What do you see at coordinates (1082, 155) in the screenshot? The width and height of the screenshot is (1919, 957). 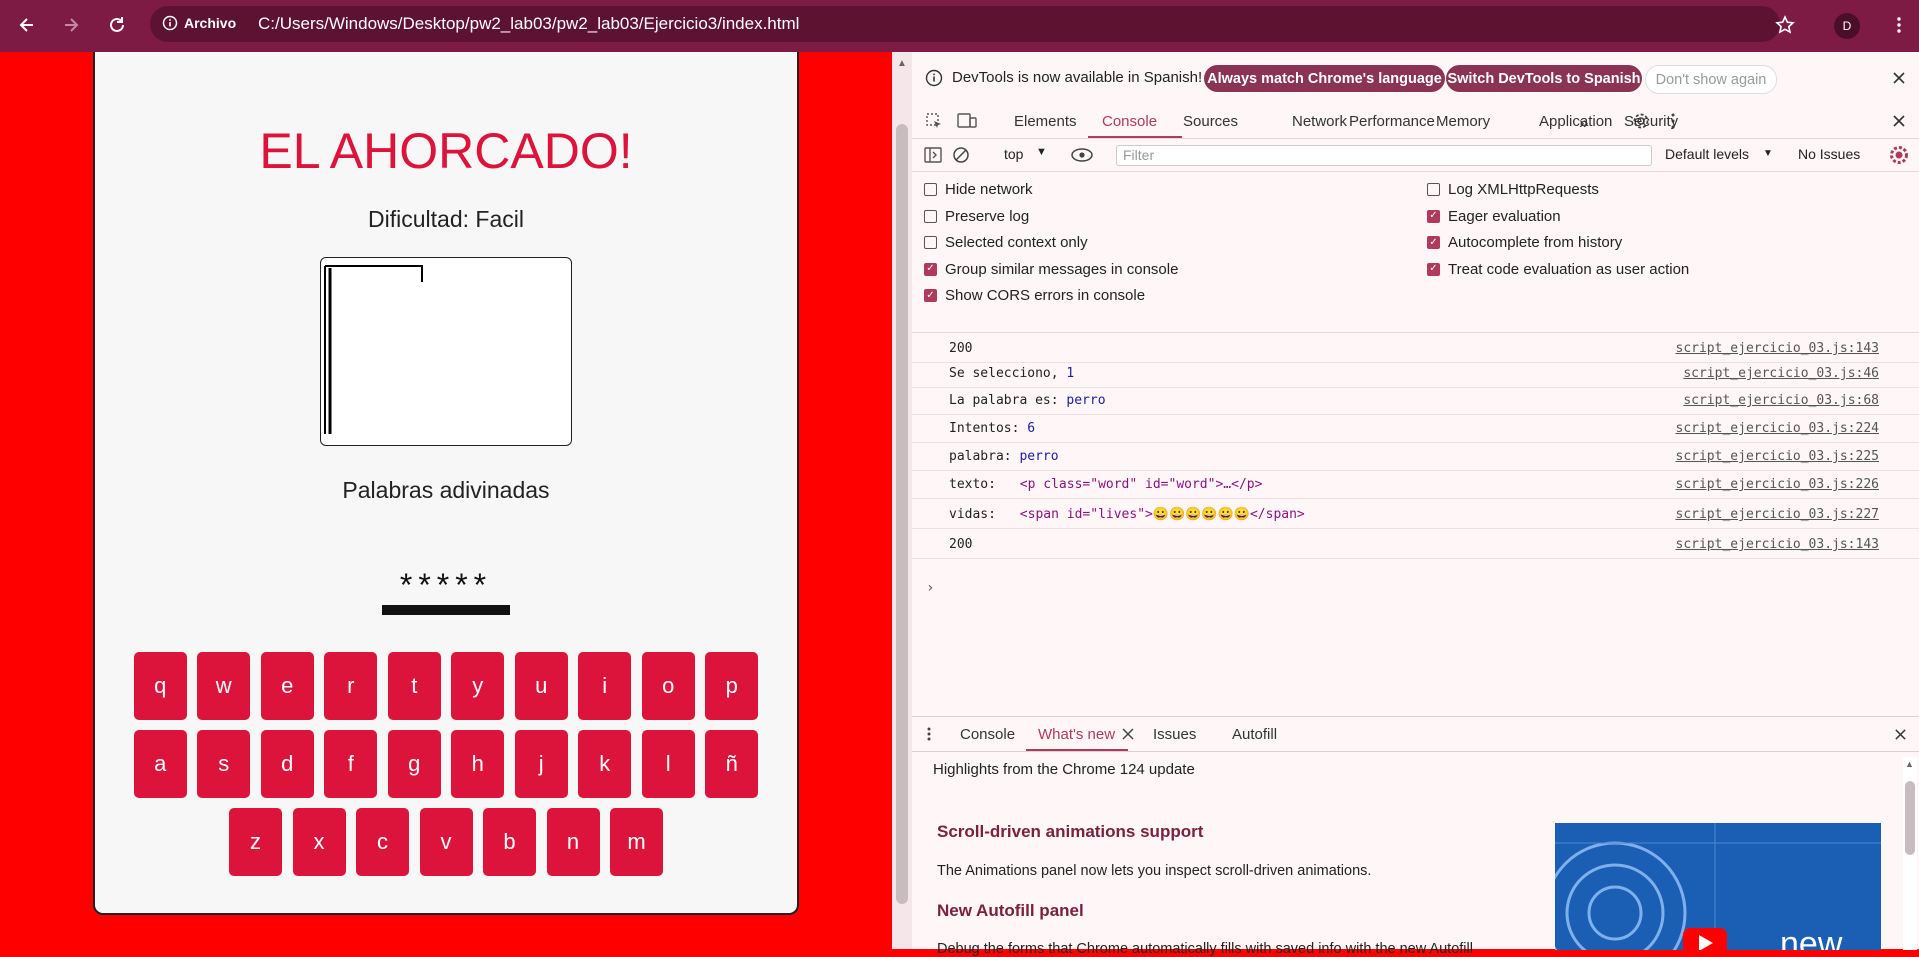 I see `eye-icon` at bounding box center [1082, 155].